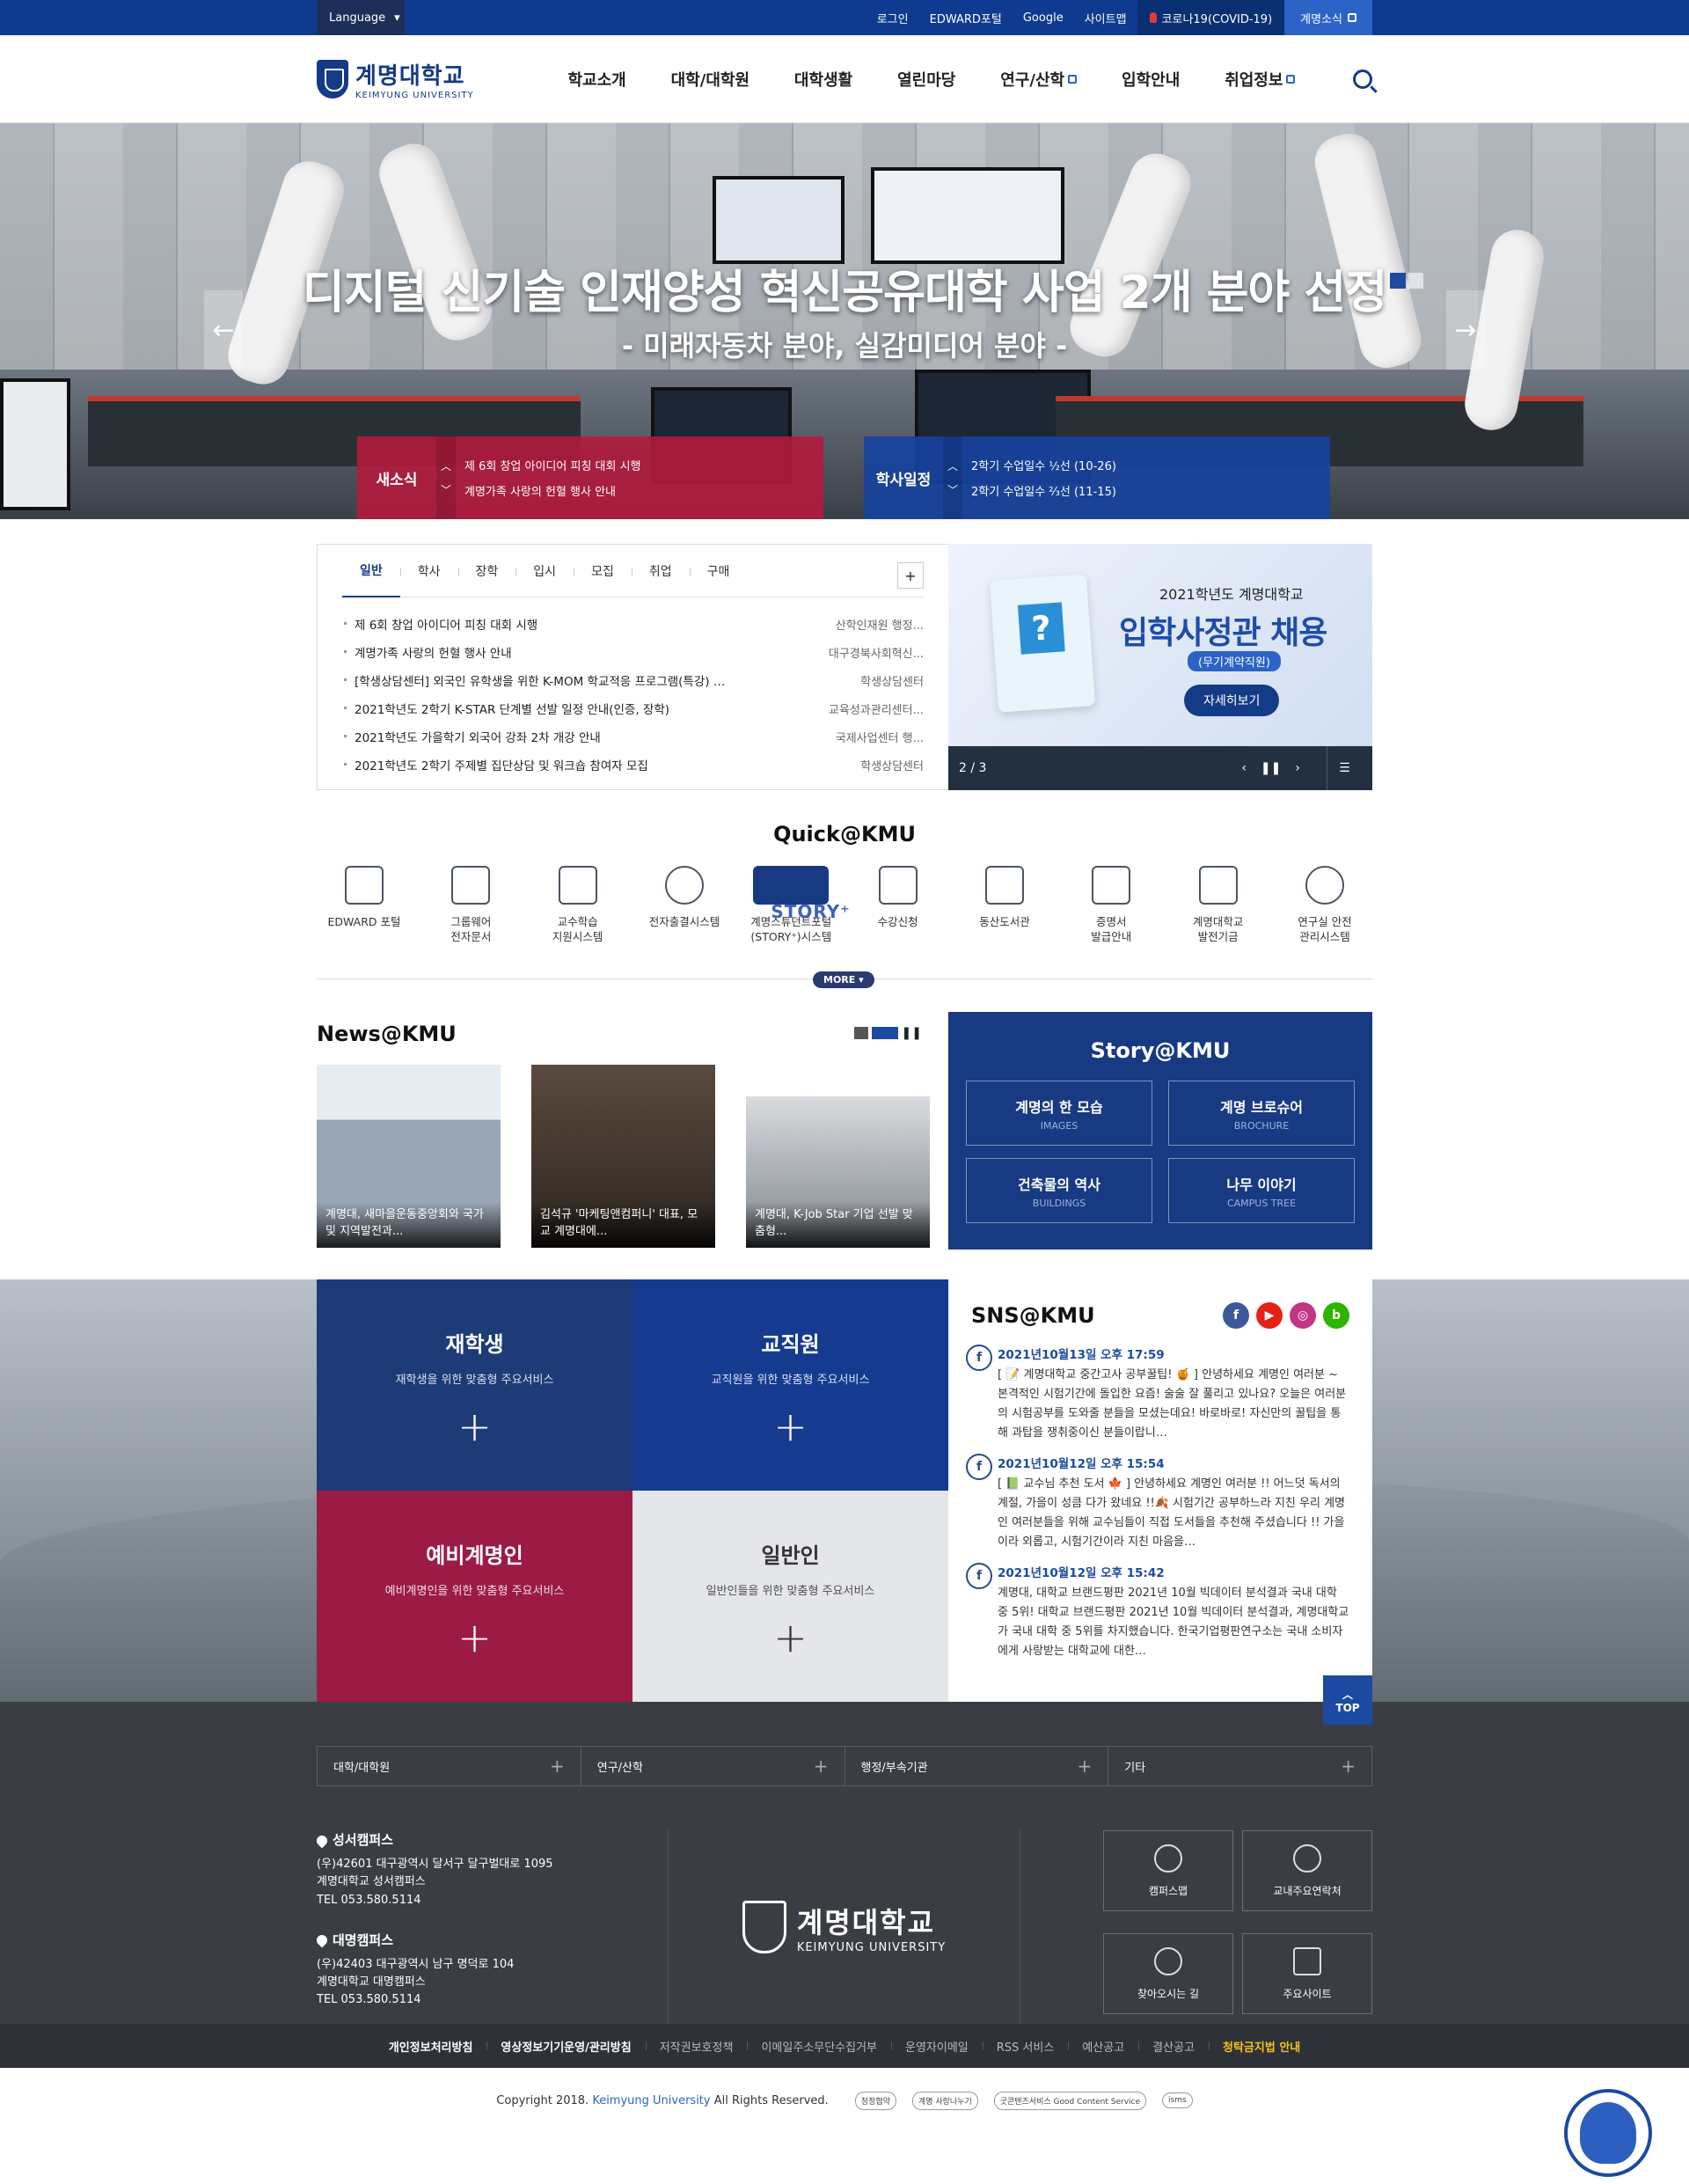 Image resolution: width=1689 pixels, height=2184 pixels. Describe the element at coordinates (544, 571) in the screenshot. I see `tab-admission: 입시` at that location.